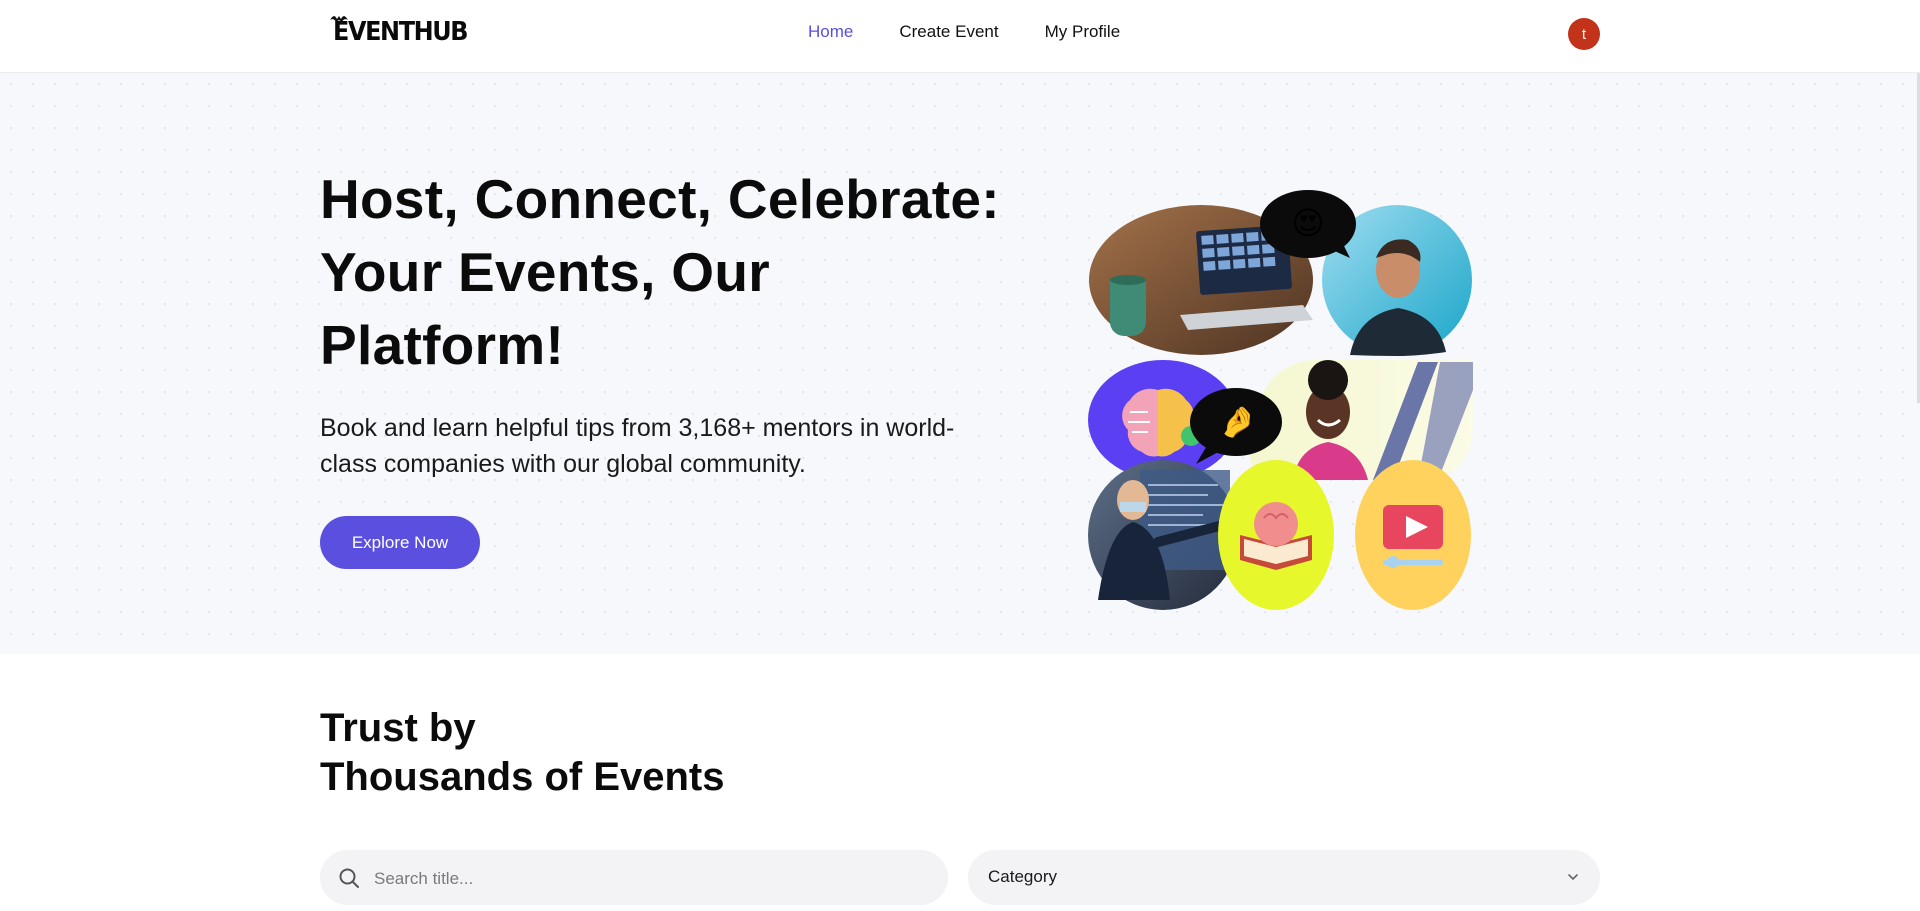 The width and height of the screenshot is (1920, 911). What do you see at coordinates (1276, 535) in the screenshot?
I see `book-brain-tile` at bounding box center [1276, 535].